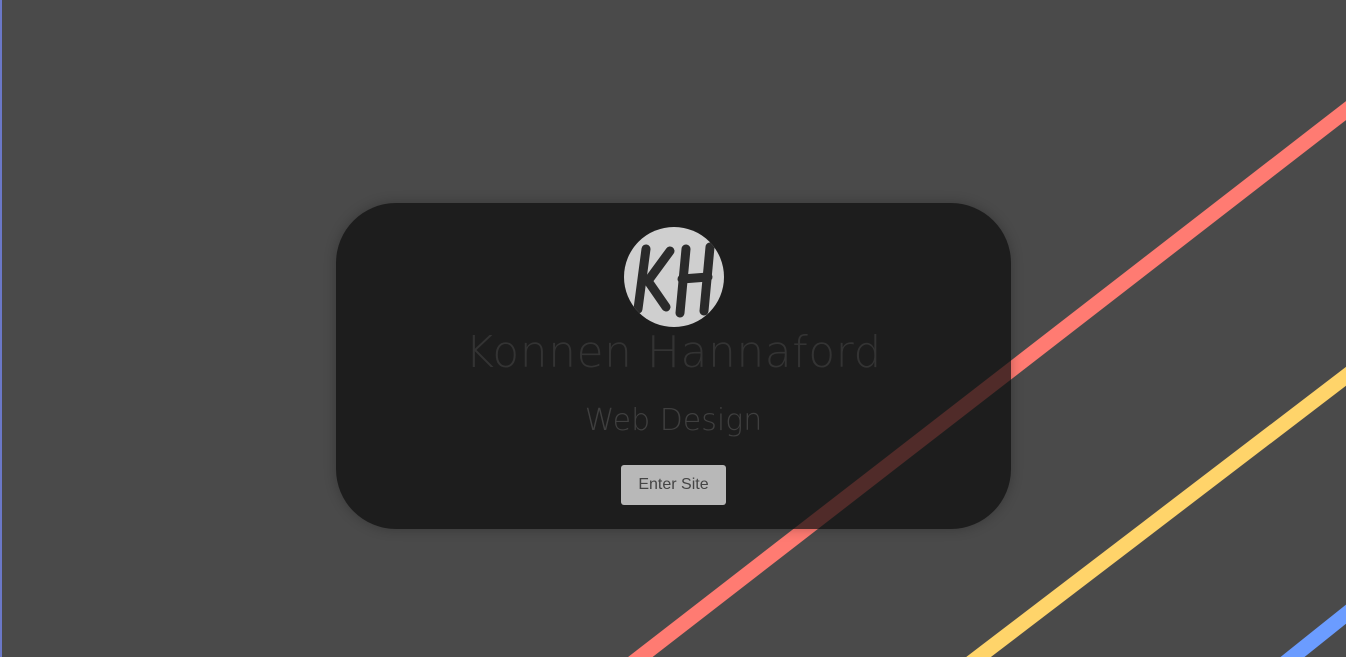 This screenshot has width=1346, height=657. What do you see at coordinates (674, 280) in the screenshot?
I see `kh-logo-mark` at bounding box center [674, 280].